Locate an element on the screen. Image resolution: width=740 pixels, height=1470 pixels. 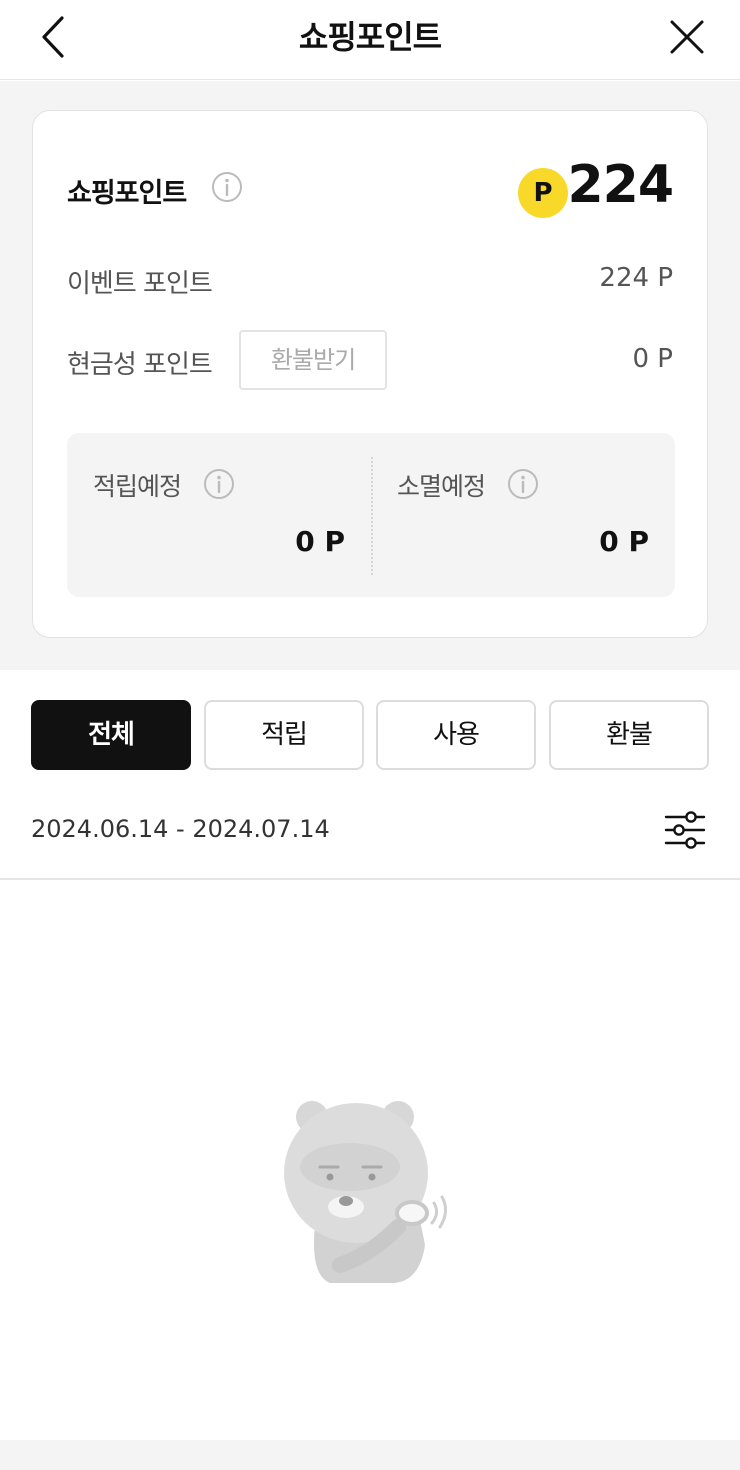
points-total: 224 is located at coordinates (620, 185).